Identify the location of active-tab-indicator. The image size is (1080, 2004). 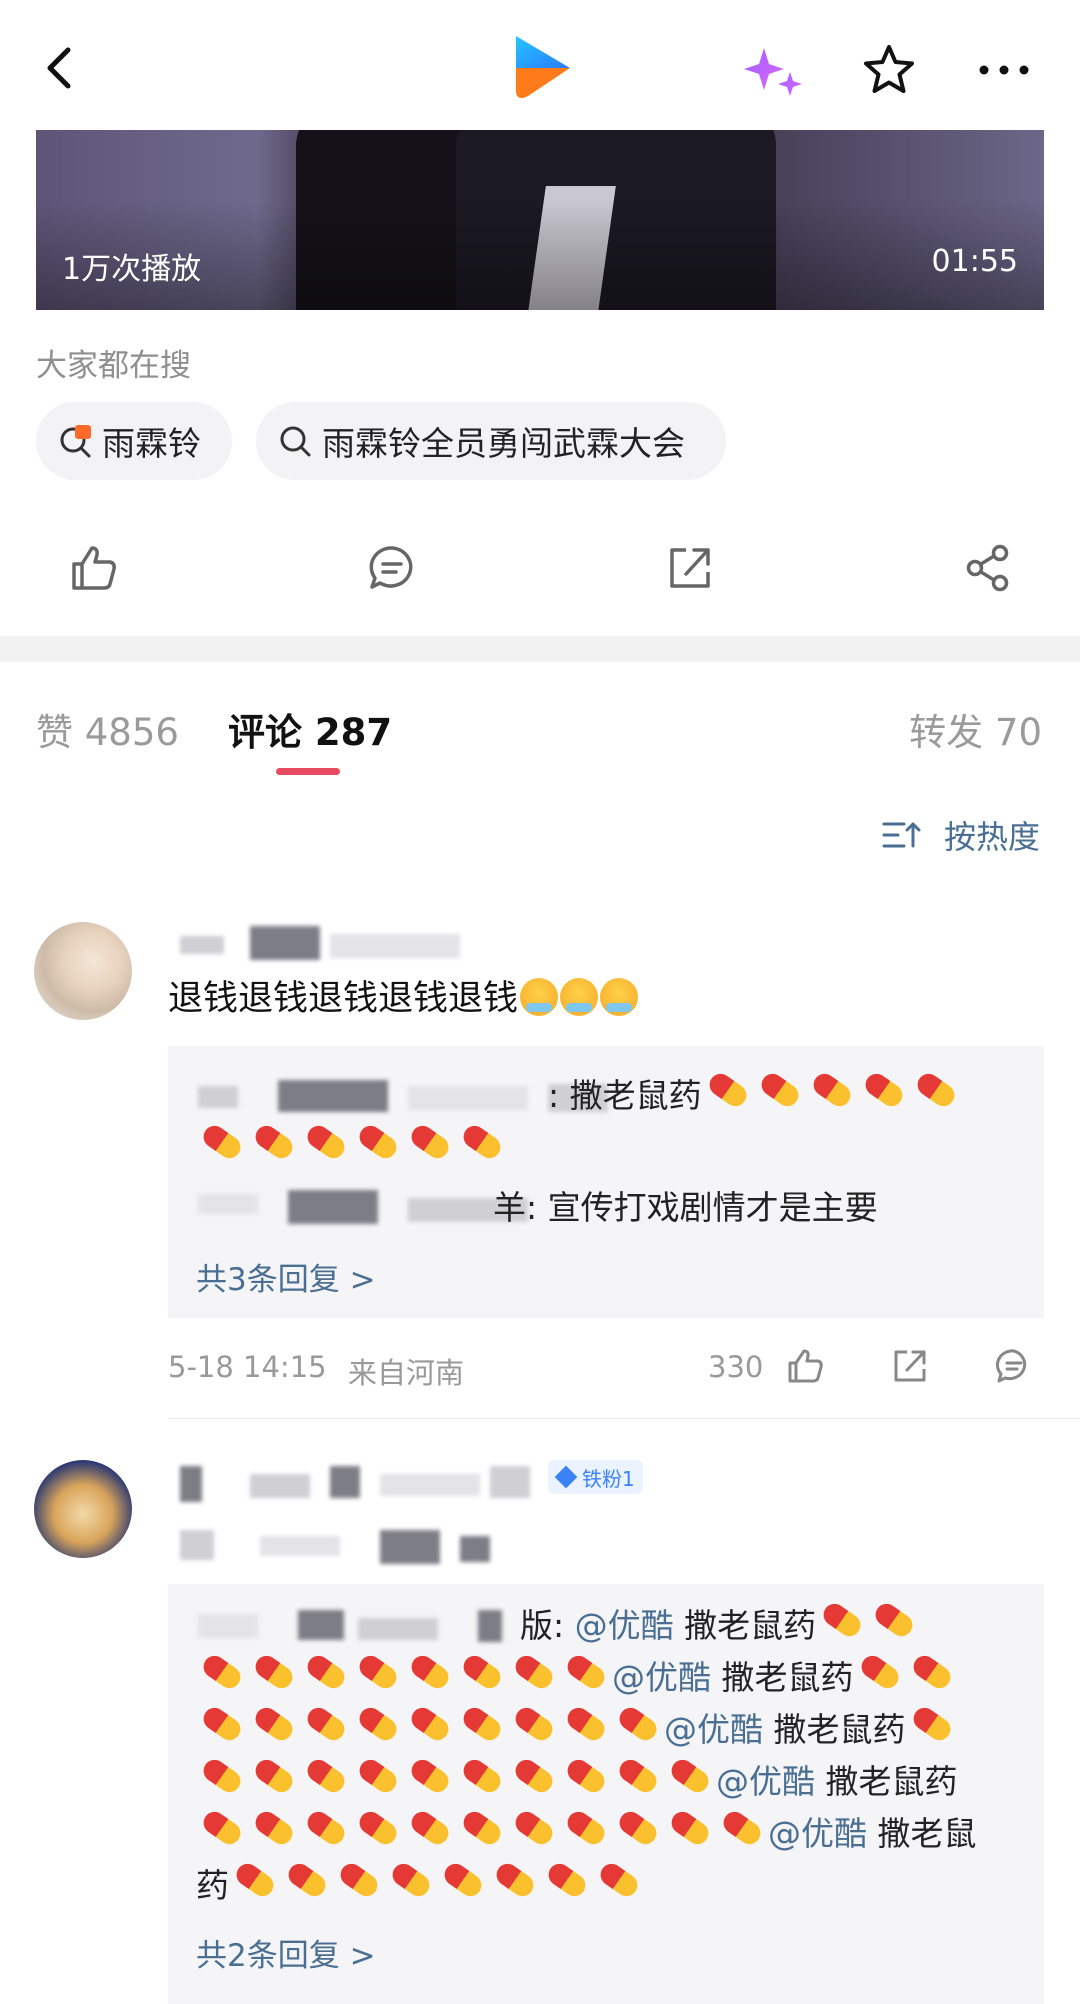
(308, 771).